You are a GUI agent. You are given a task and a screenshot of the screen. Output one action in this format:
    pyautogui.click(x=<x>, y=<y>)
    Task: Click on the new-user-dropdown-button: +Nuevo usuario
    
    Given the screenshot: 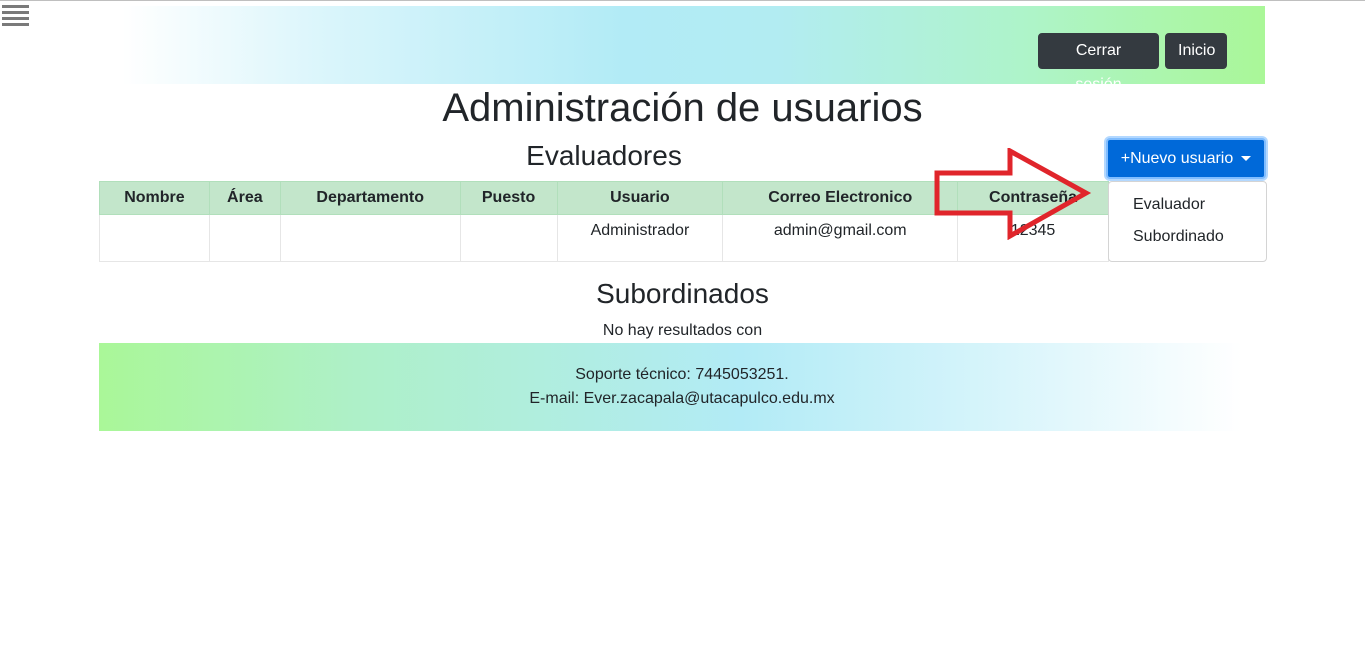 What is the action you would take?
    pyautogui.click(x=1186, y=158)
    